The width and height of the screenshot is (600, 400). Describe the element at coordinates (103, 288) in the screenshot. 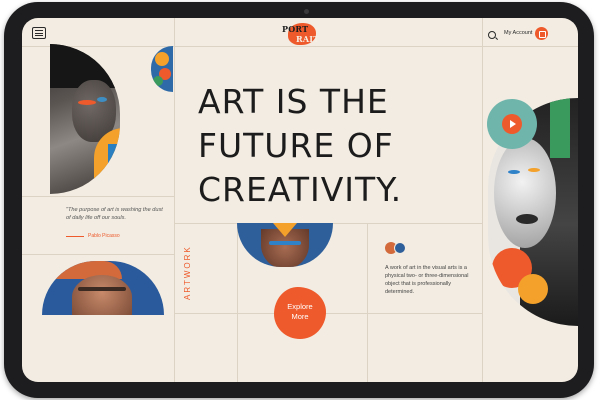

I see `portrait-left-bottom` at that location.